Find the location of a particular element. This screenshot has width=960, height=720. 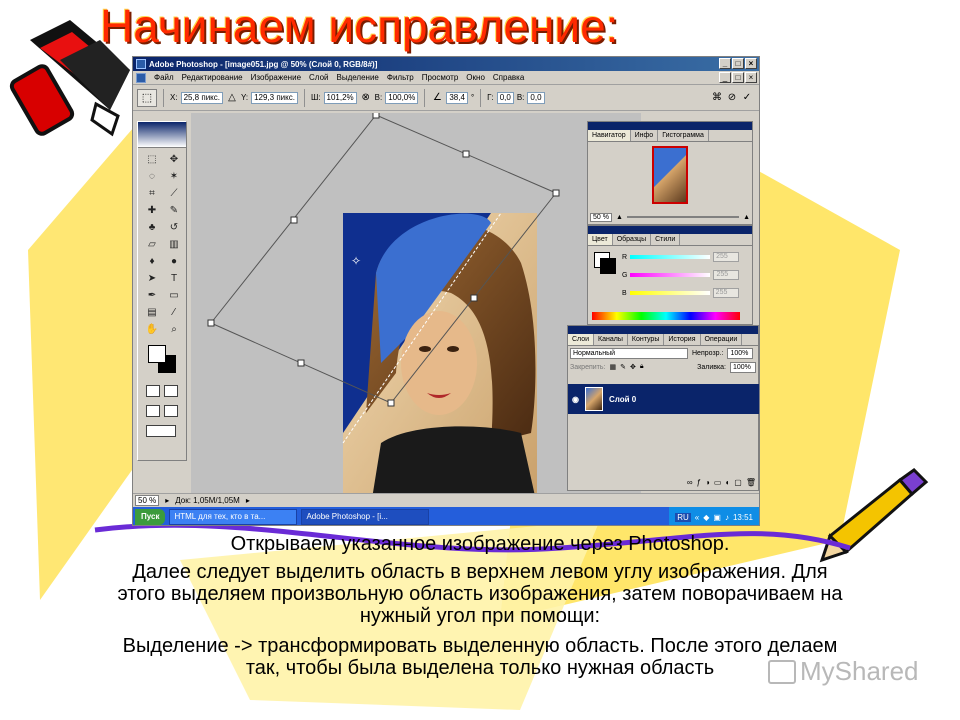

vskew-input: 0,0 is located at coordinates (536, 97).